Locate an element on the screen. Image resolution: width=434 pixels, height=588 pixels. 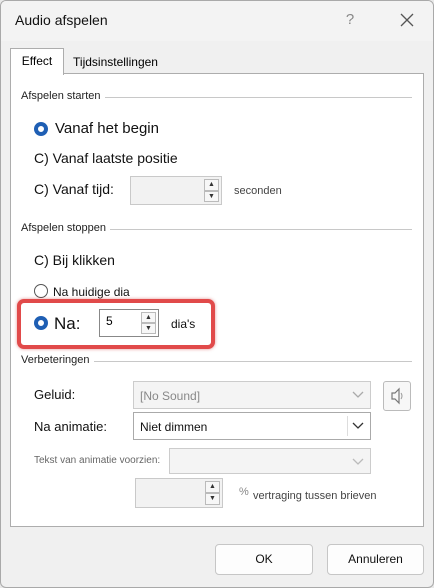
close-button is located at coordinates (407, 20).